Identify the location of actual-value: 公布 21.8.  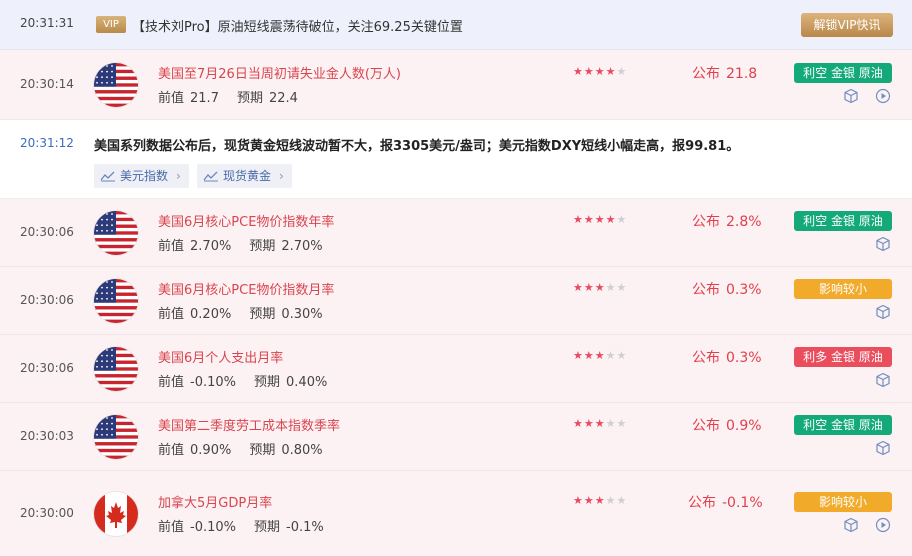
(724, 73).